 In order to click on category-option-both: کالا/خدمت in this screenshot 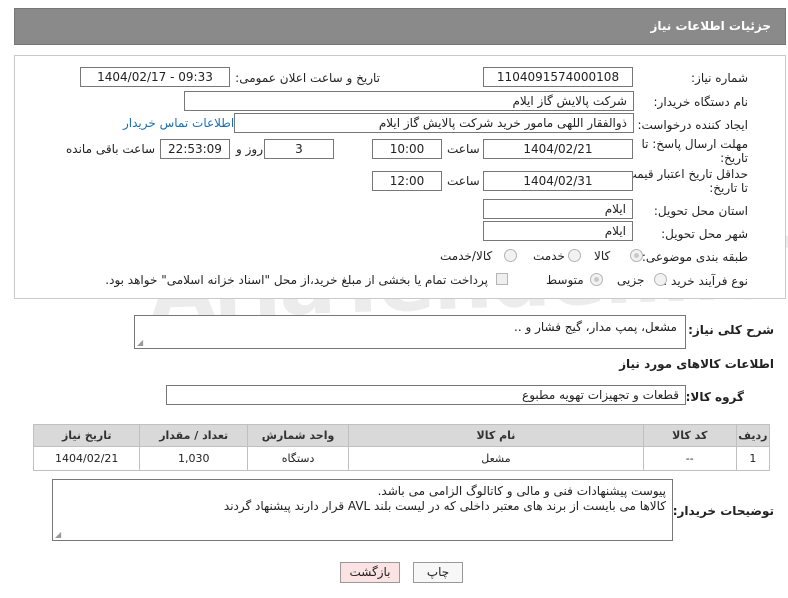, I will do `click(466, 256)`.